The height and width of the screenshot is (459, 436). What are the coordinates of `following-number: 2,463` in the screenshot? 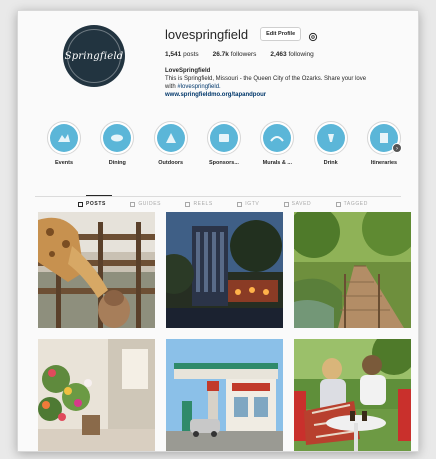 It's located at (278, 54).